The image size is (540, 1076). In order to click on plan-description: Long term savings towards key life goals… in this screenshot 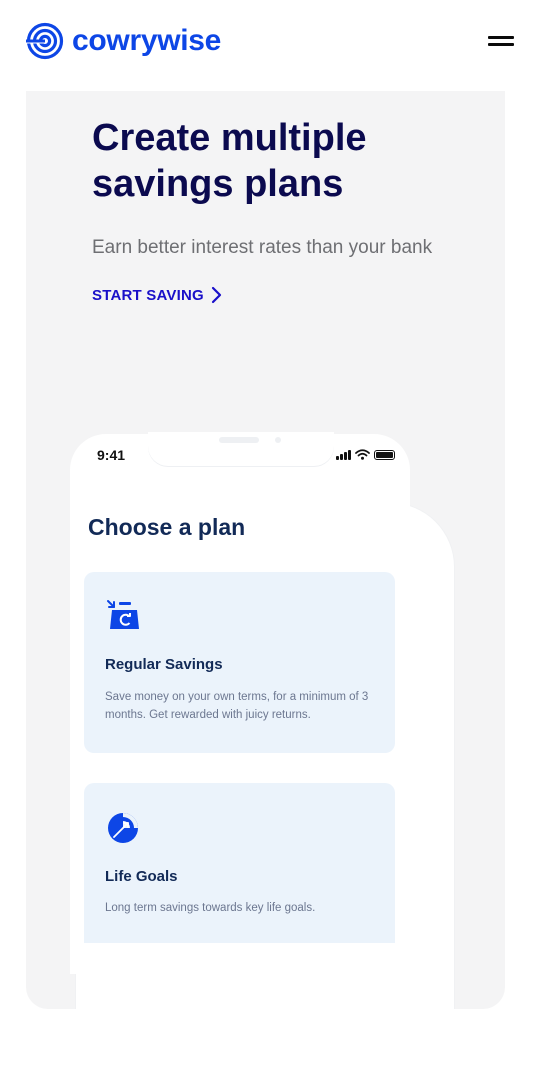, I will do `click(210, 908)`.